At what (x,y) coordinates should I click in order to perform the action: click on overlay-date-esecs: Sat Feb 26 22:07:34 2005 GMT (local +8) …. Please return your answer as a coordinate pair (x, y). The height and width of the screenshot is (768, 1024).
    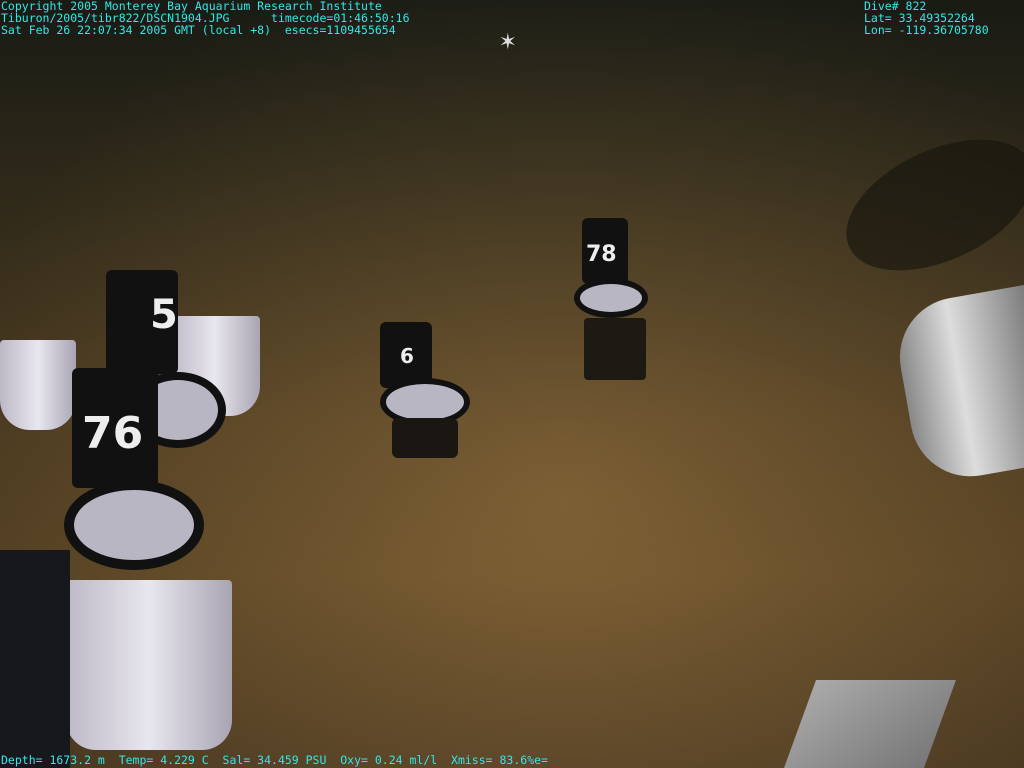
    Looking at the image, I should click on (198, 30).